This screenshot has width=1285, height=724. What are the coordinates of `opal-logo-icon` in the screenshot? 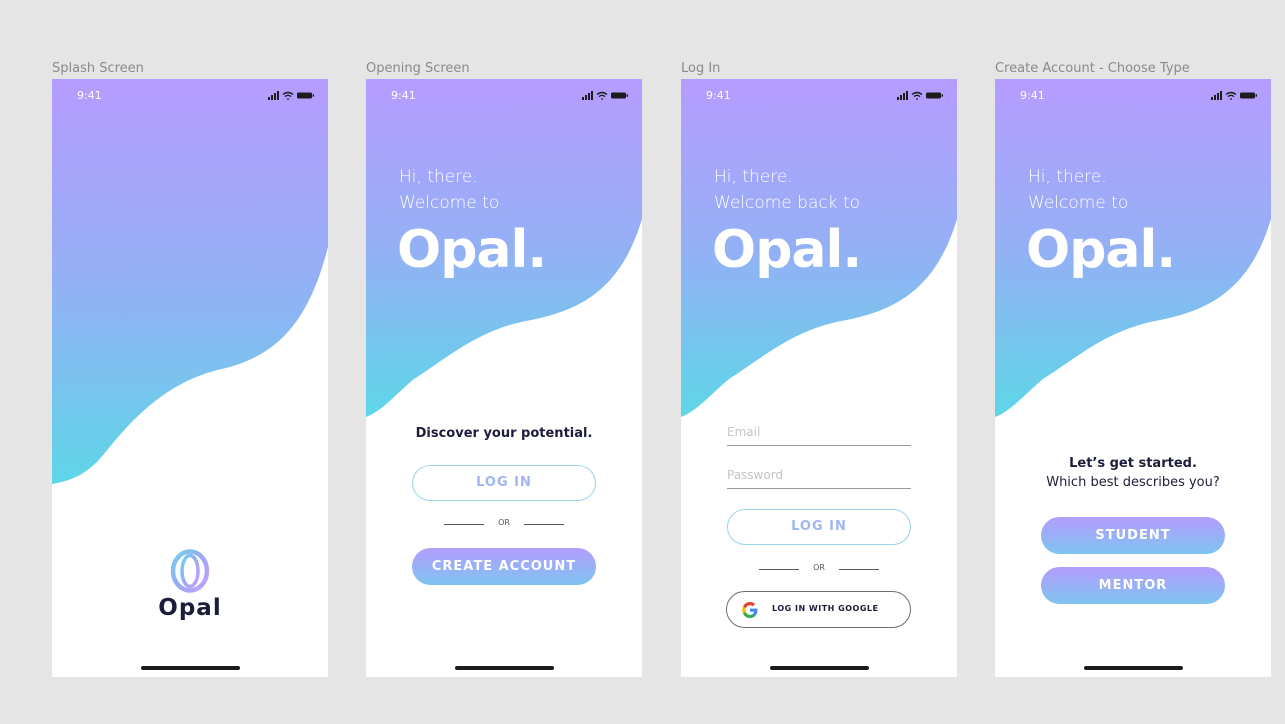 It's located at (190, 571).